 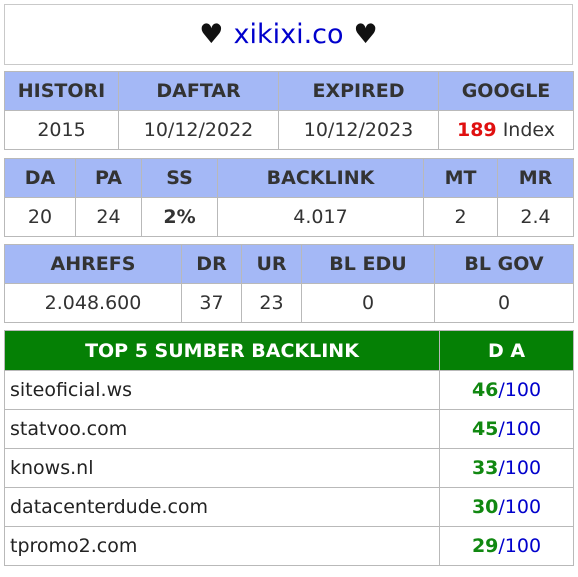 What do you see at coordinates (222, 390) in the screenshot?
I see `backlink-site: siteoficial.ws` at bounding box center [222, 390].